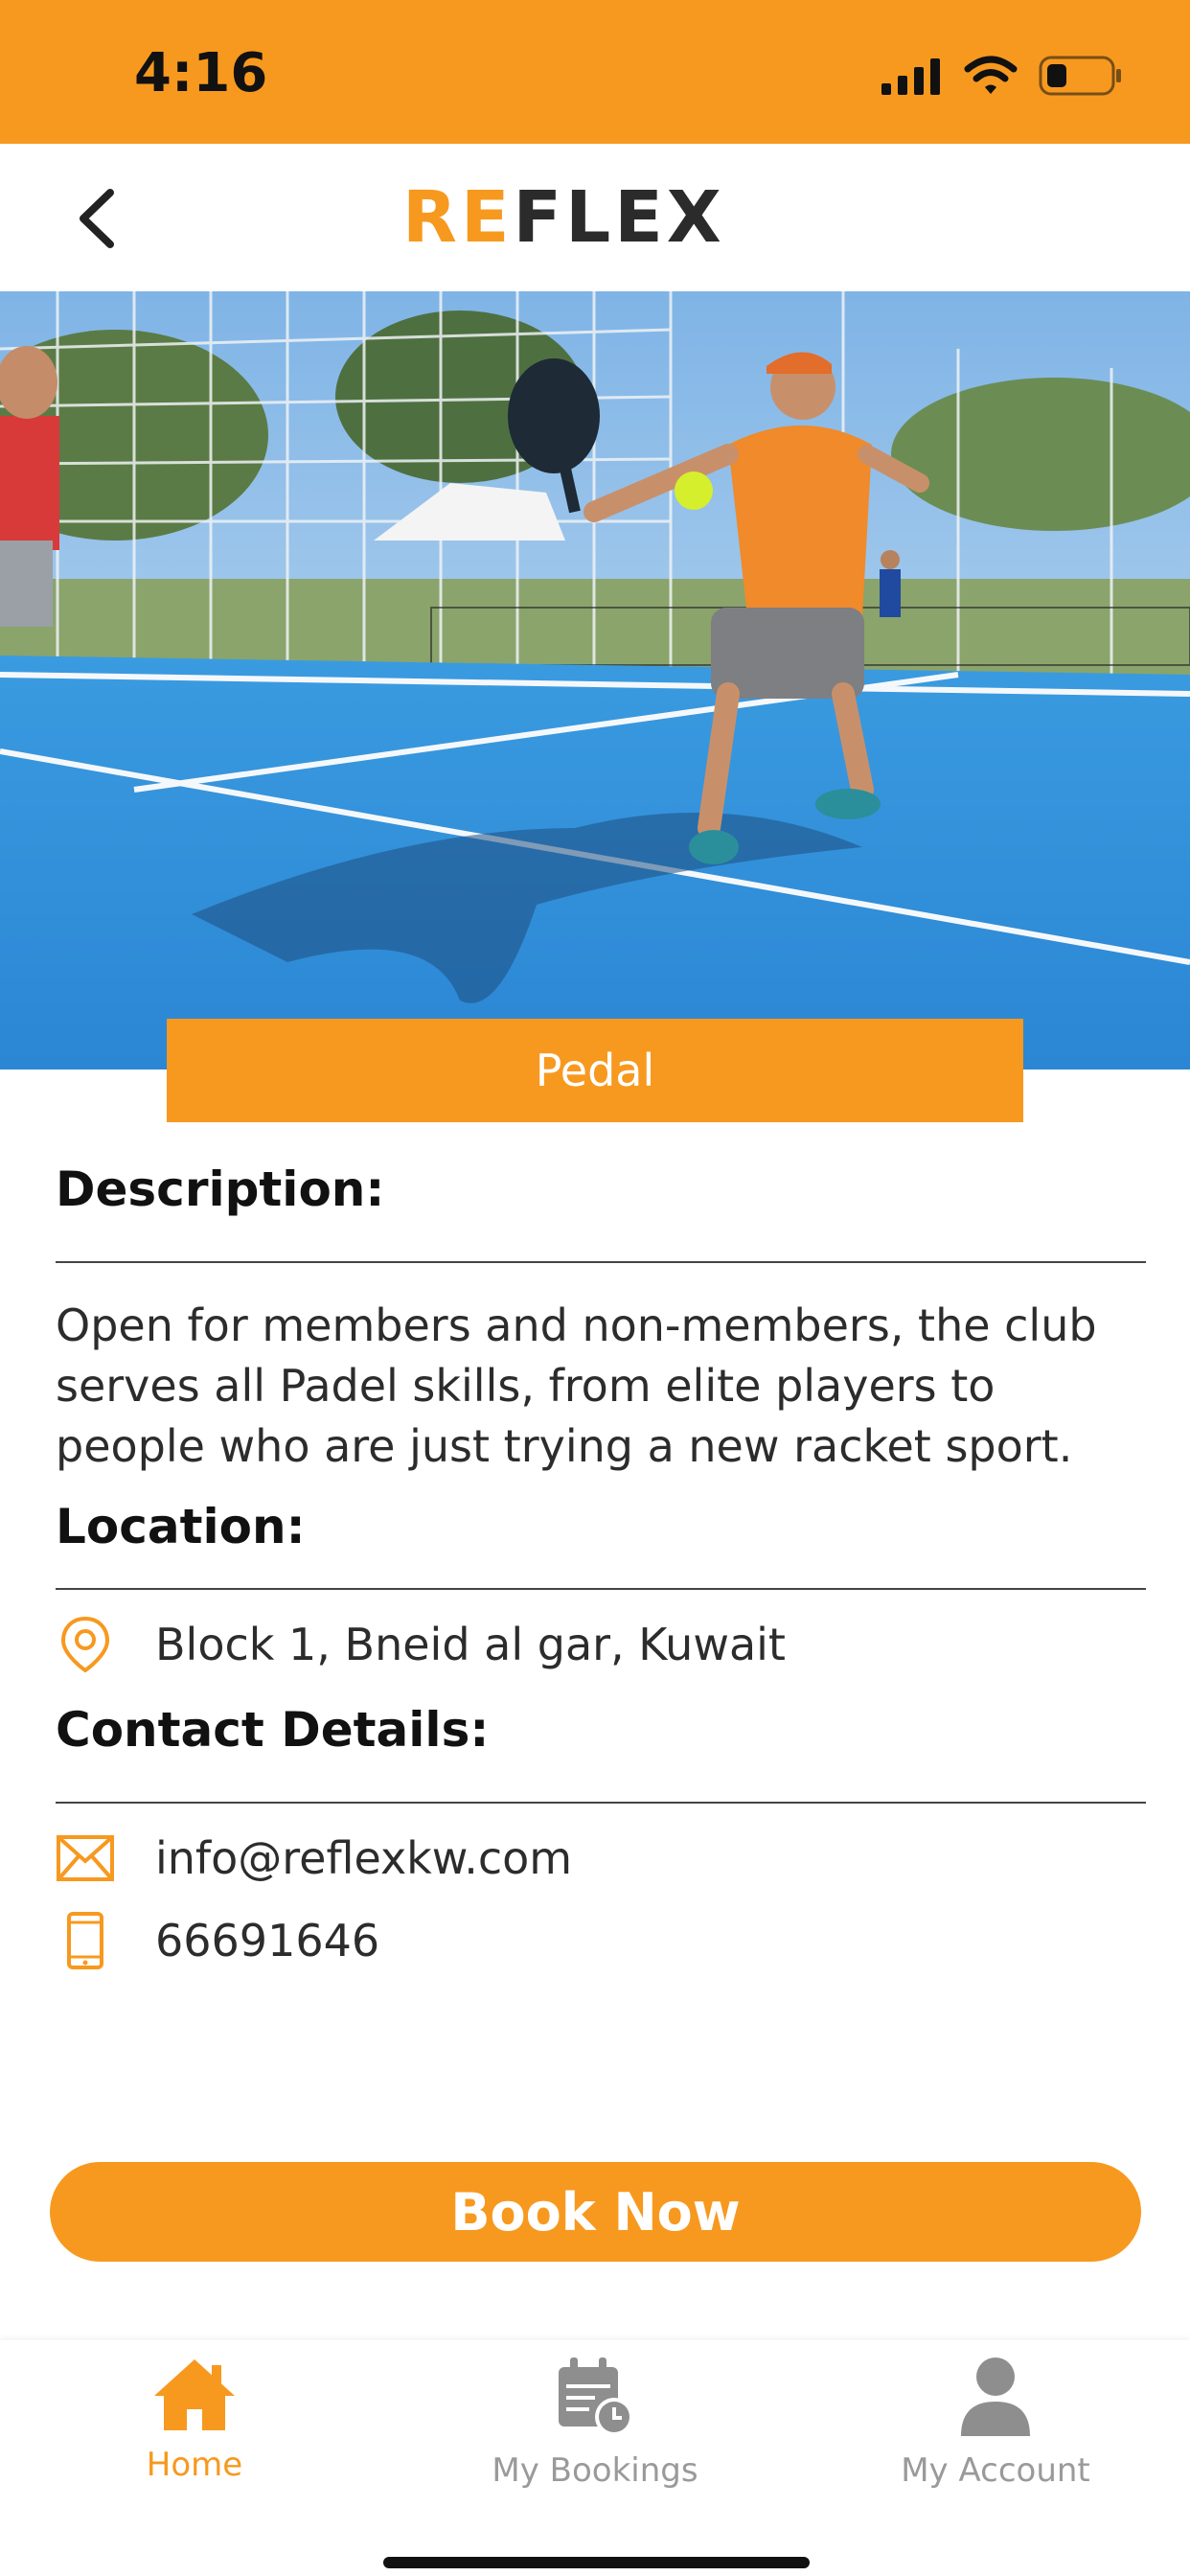  I want to click on email-row: info@reflexkw.com, so click(314, 1858).